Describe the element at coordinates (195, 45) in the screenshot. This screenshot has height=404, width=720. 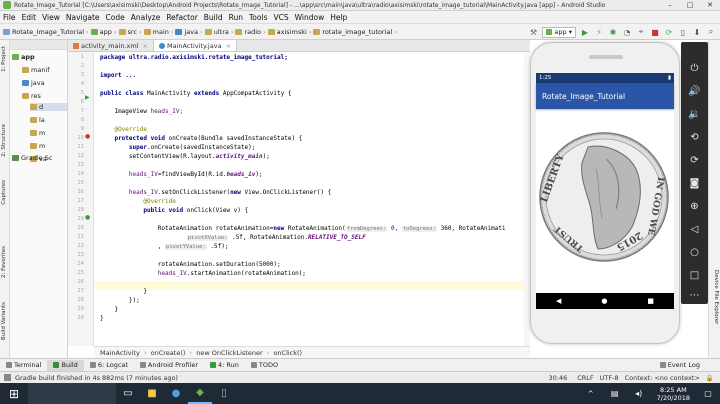
I see `editor-tab-main-activity: MainActivity.java ×` at that location.